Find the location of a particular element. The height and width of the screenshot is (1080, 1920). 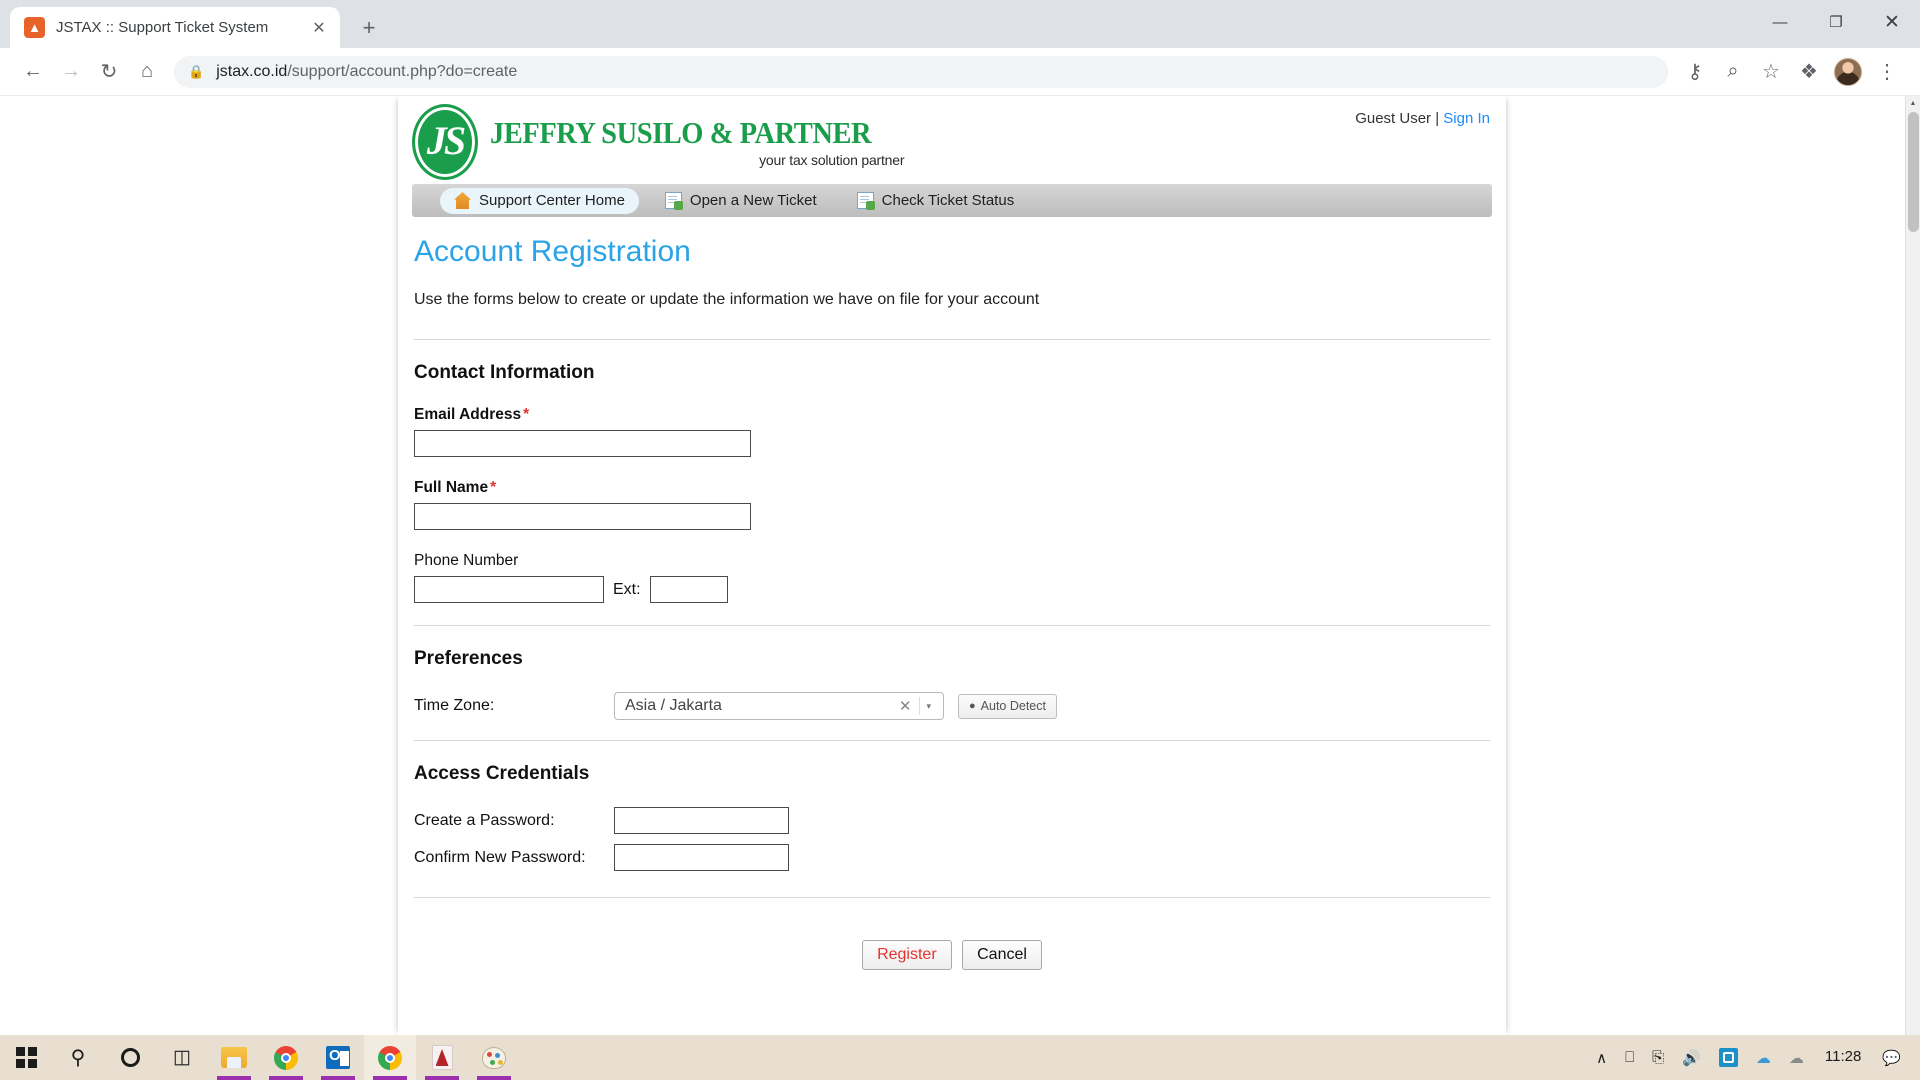

nav-tab-support-center-home: Support Center Home is located at coordinates (539, 200).